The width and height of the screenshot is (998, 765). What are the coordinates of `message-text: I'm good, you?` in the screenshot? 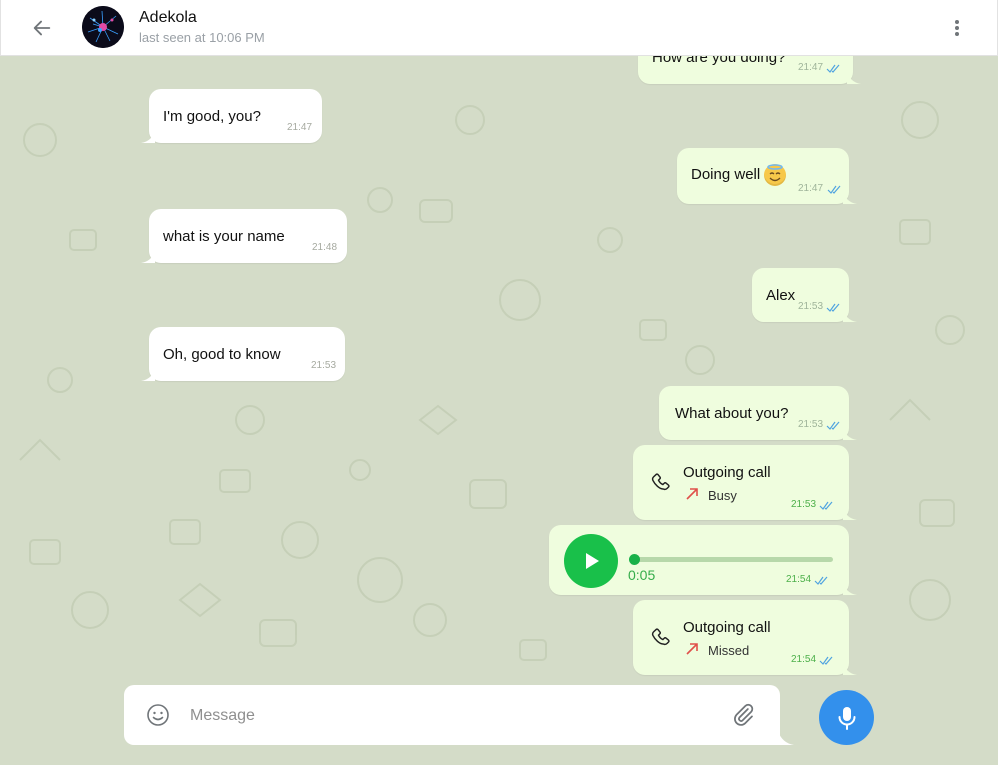 It's located at (212, 116).